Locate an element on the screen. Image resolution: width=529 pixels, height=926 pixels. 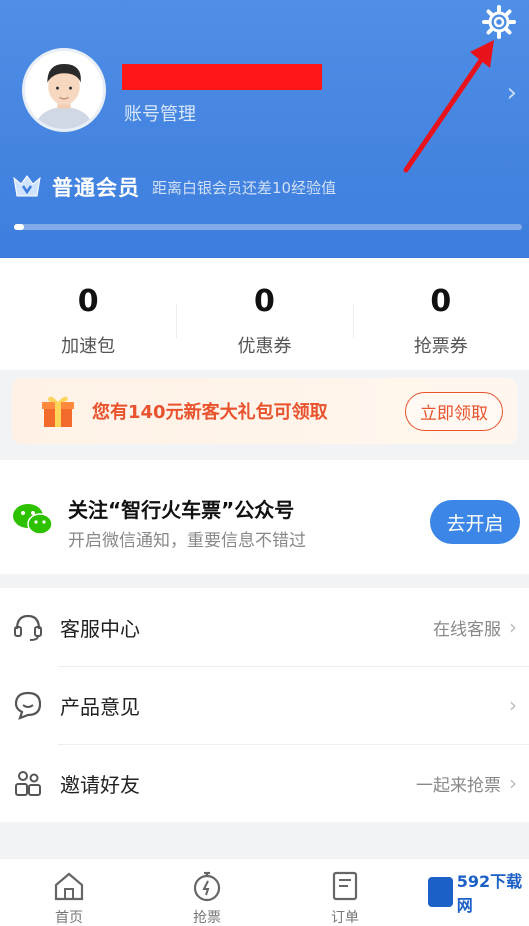
stat-speed-pack: 0 加速包 is located at coordinates (88, 314).